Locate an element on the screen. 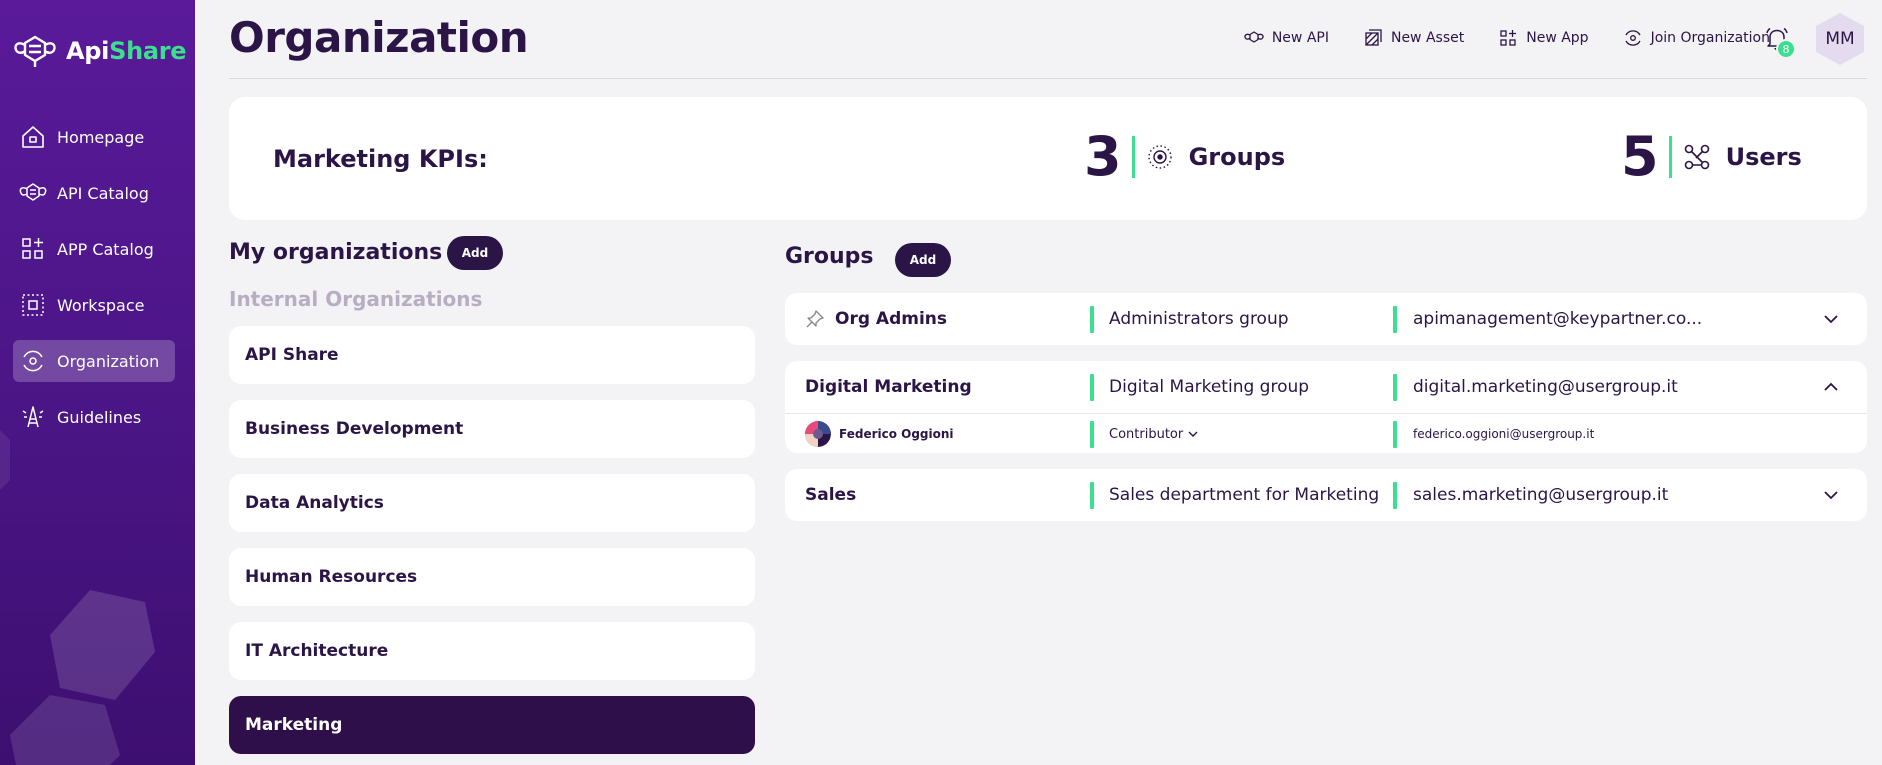  kpi-users-label: Users is located at coordinates (1763, 157).